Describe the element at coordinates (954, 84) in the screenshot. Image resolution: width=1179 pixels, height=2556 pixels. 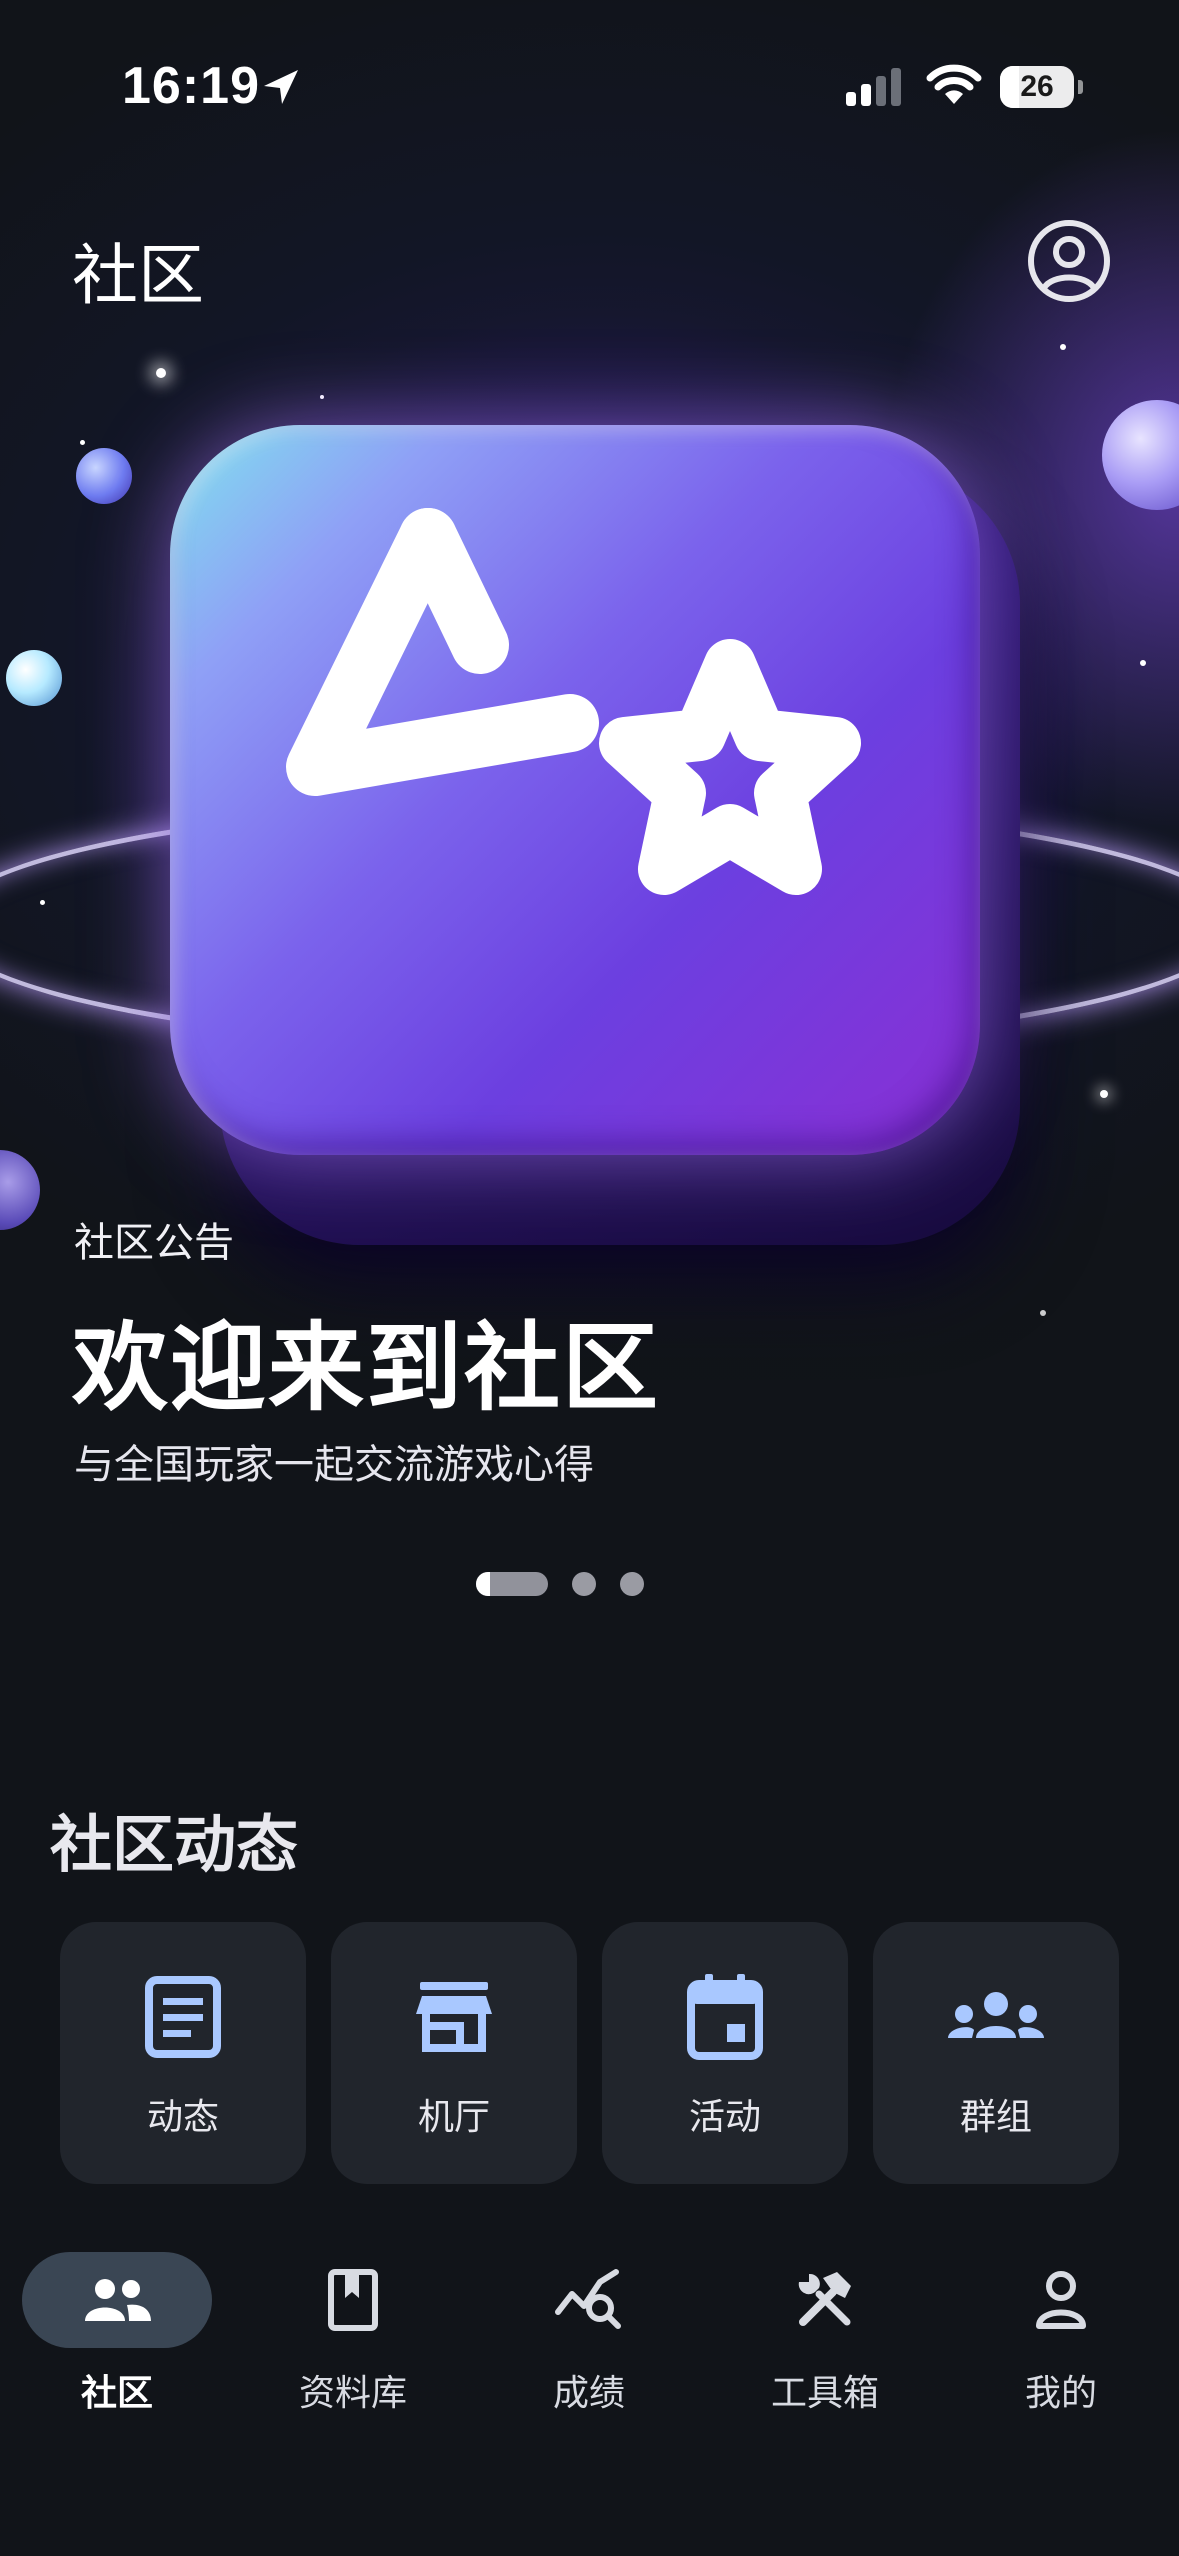
I see `wifi-icon` at that location.